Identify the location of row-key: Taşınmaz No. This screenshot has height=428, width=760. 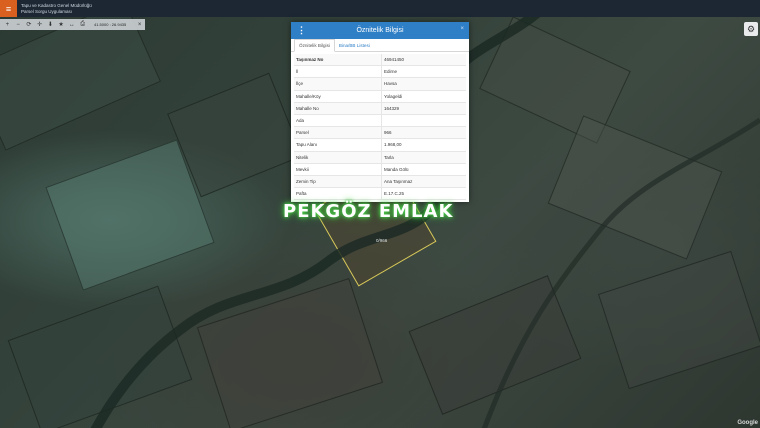
(338, 60).